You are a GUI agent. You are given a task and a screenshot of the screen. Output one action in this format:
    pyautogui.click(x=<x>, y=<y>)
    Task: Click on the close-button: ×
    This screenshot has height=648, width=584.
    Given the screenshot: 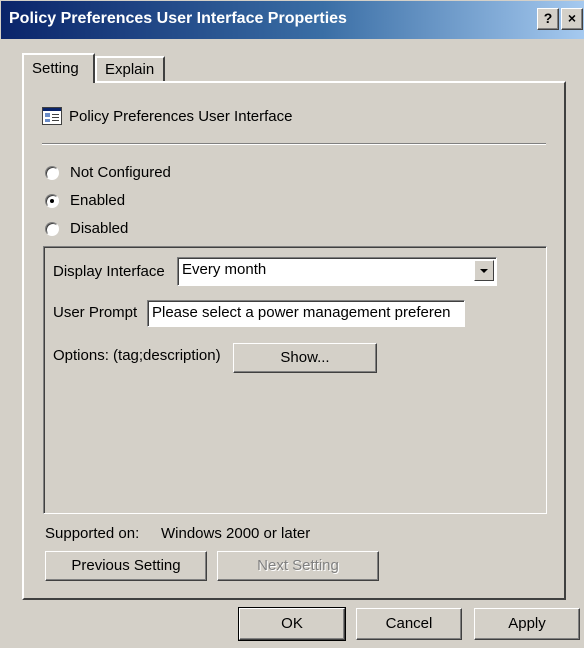 What is the action you would take?
    pyautogui.click(x=572, y=19)
    